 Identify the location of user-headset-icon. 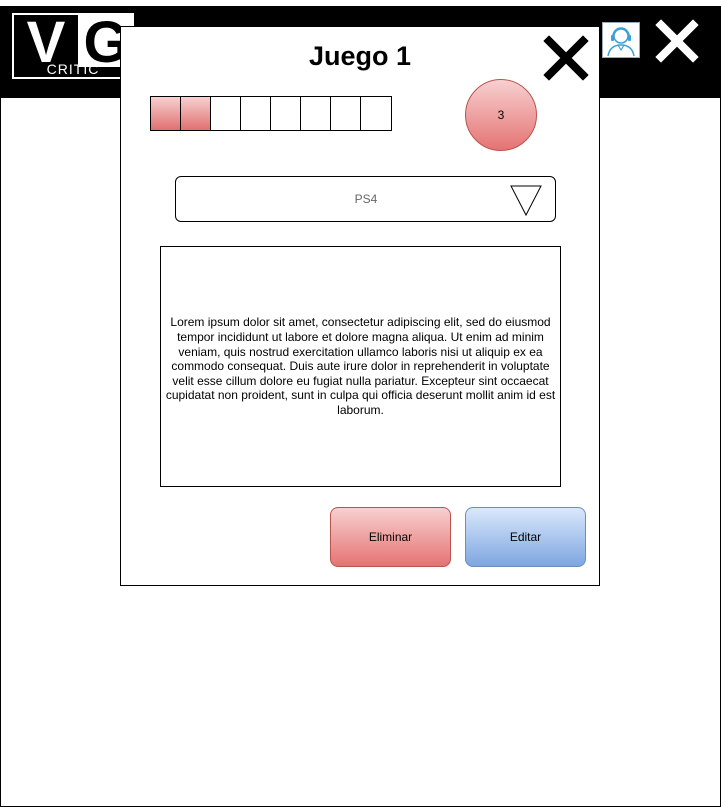
(621, 40).